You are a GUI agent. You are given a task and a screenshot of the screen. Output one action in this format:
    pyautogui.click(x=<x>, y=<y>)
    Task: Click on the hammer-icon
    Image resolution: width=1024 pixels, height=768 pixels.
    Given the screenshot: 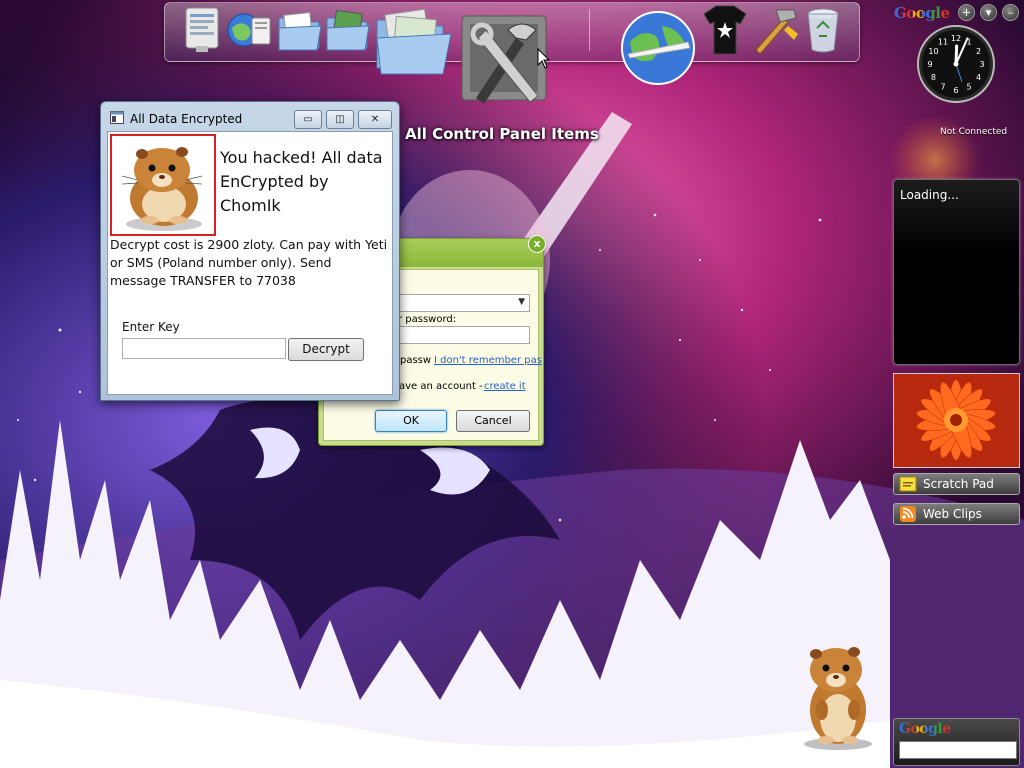 What is the action you would take?
    pyautogui.click(x=775, y=29)
    